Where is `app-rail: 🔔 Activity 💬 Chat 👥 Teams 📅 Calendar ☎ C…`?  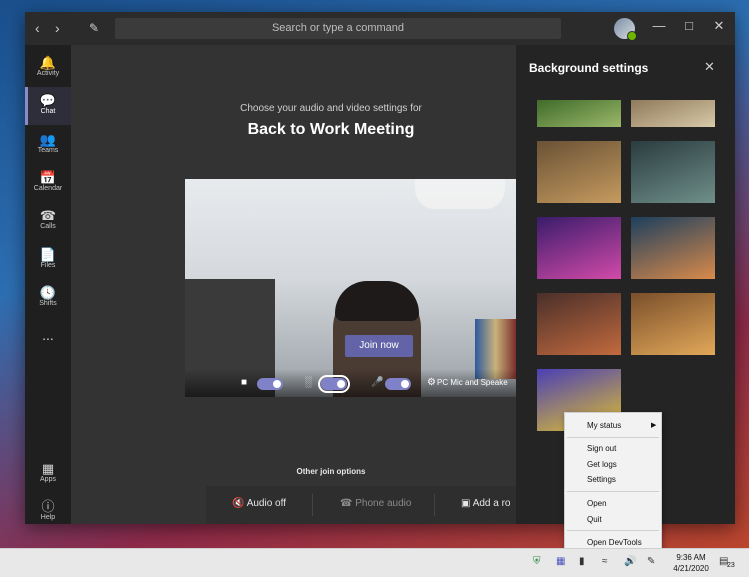
app-rail: 🔔 Activity 💬 Chat 👥 Teams 📅 Calendar ☎ C… is located at coordinates (48, 284).